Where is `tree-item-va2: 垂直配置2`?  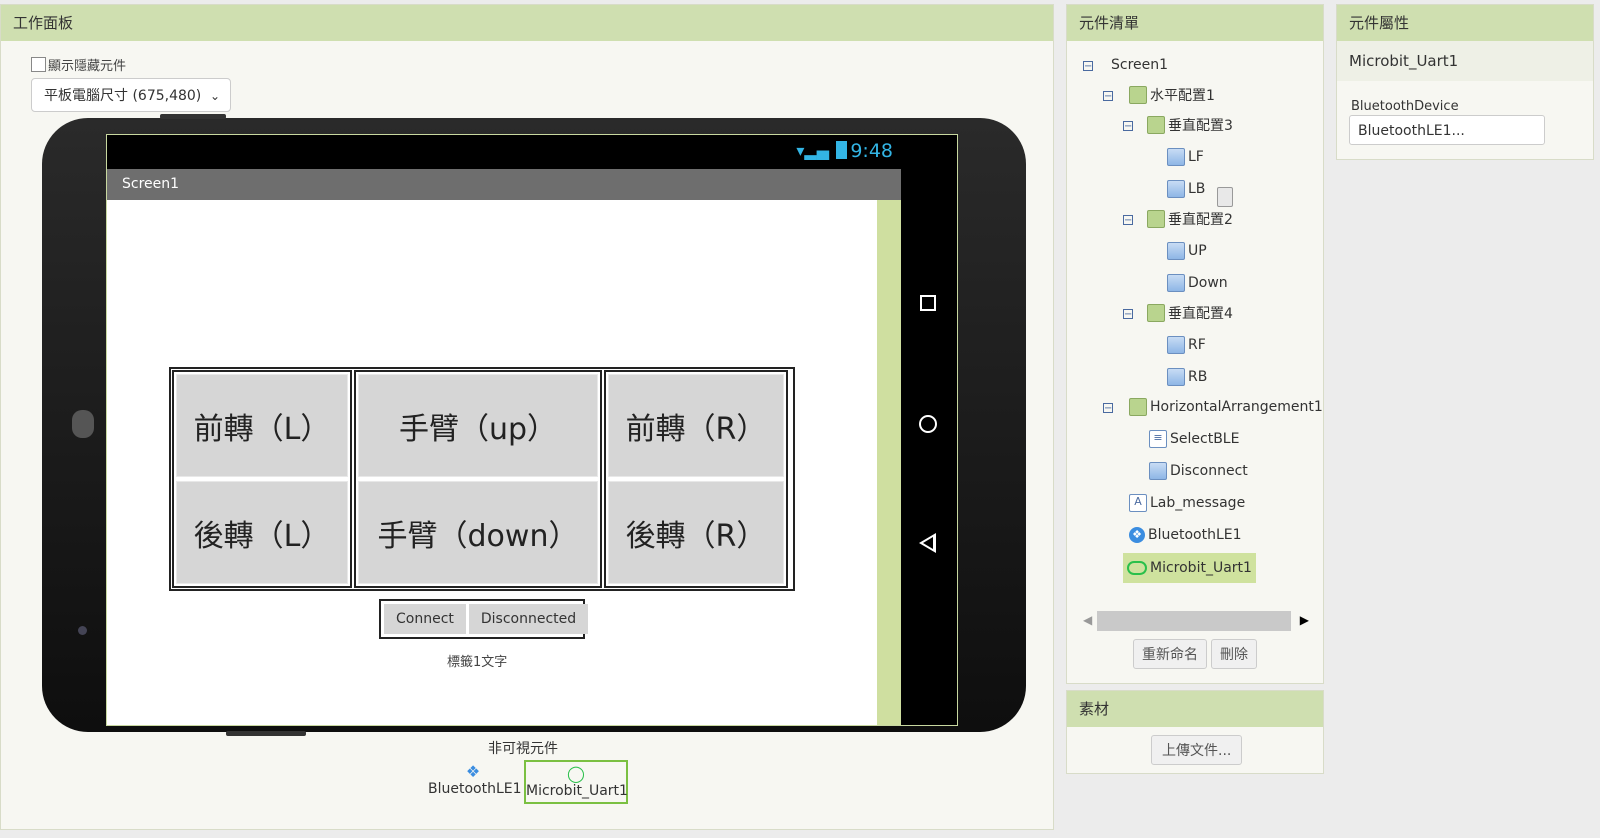
tree-item-va2: 垂直配置2 is located at coordinates (1190, 219).